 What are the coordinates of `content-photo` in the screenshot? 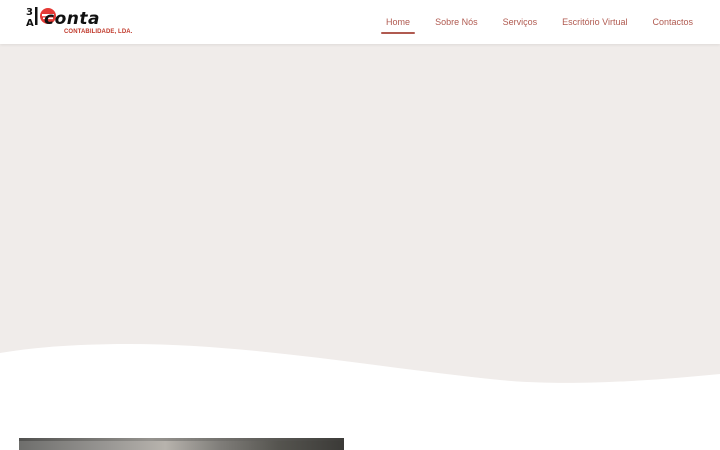 It's located at (181, 444).